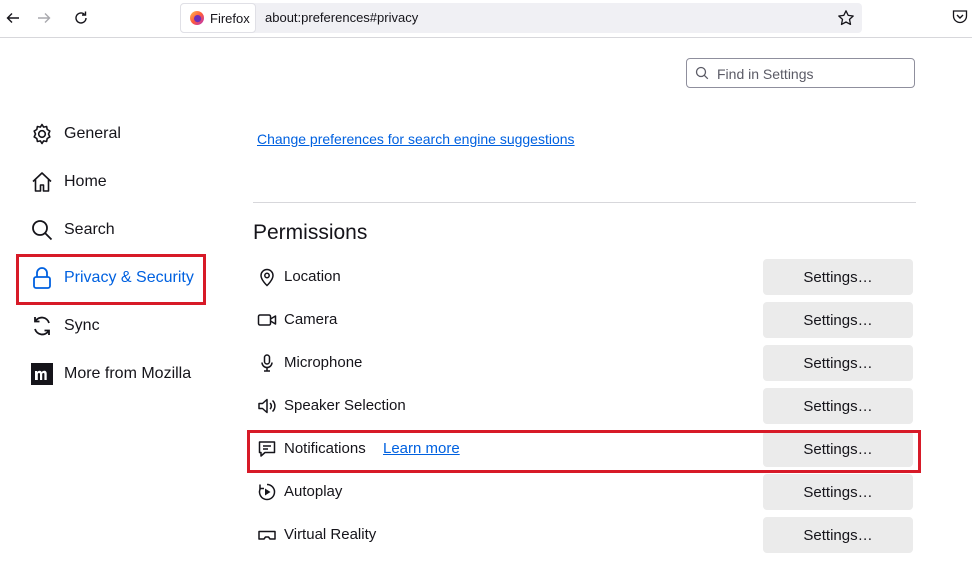 The width and height of the screenshot is (972, 578). I want to click on url-text: about:preferences#privacy, so click(341, 17).